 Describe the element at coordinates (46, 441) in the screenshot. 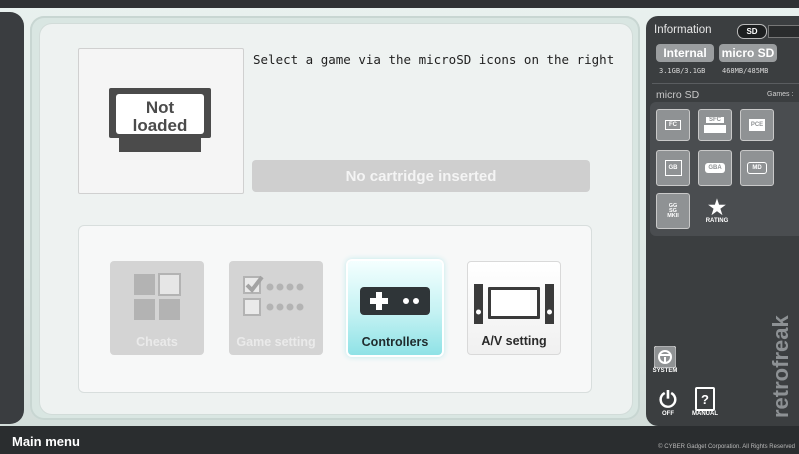

I see `footer-title: Main menu` at that location.